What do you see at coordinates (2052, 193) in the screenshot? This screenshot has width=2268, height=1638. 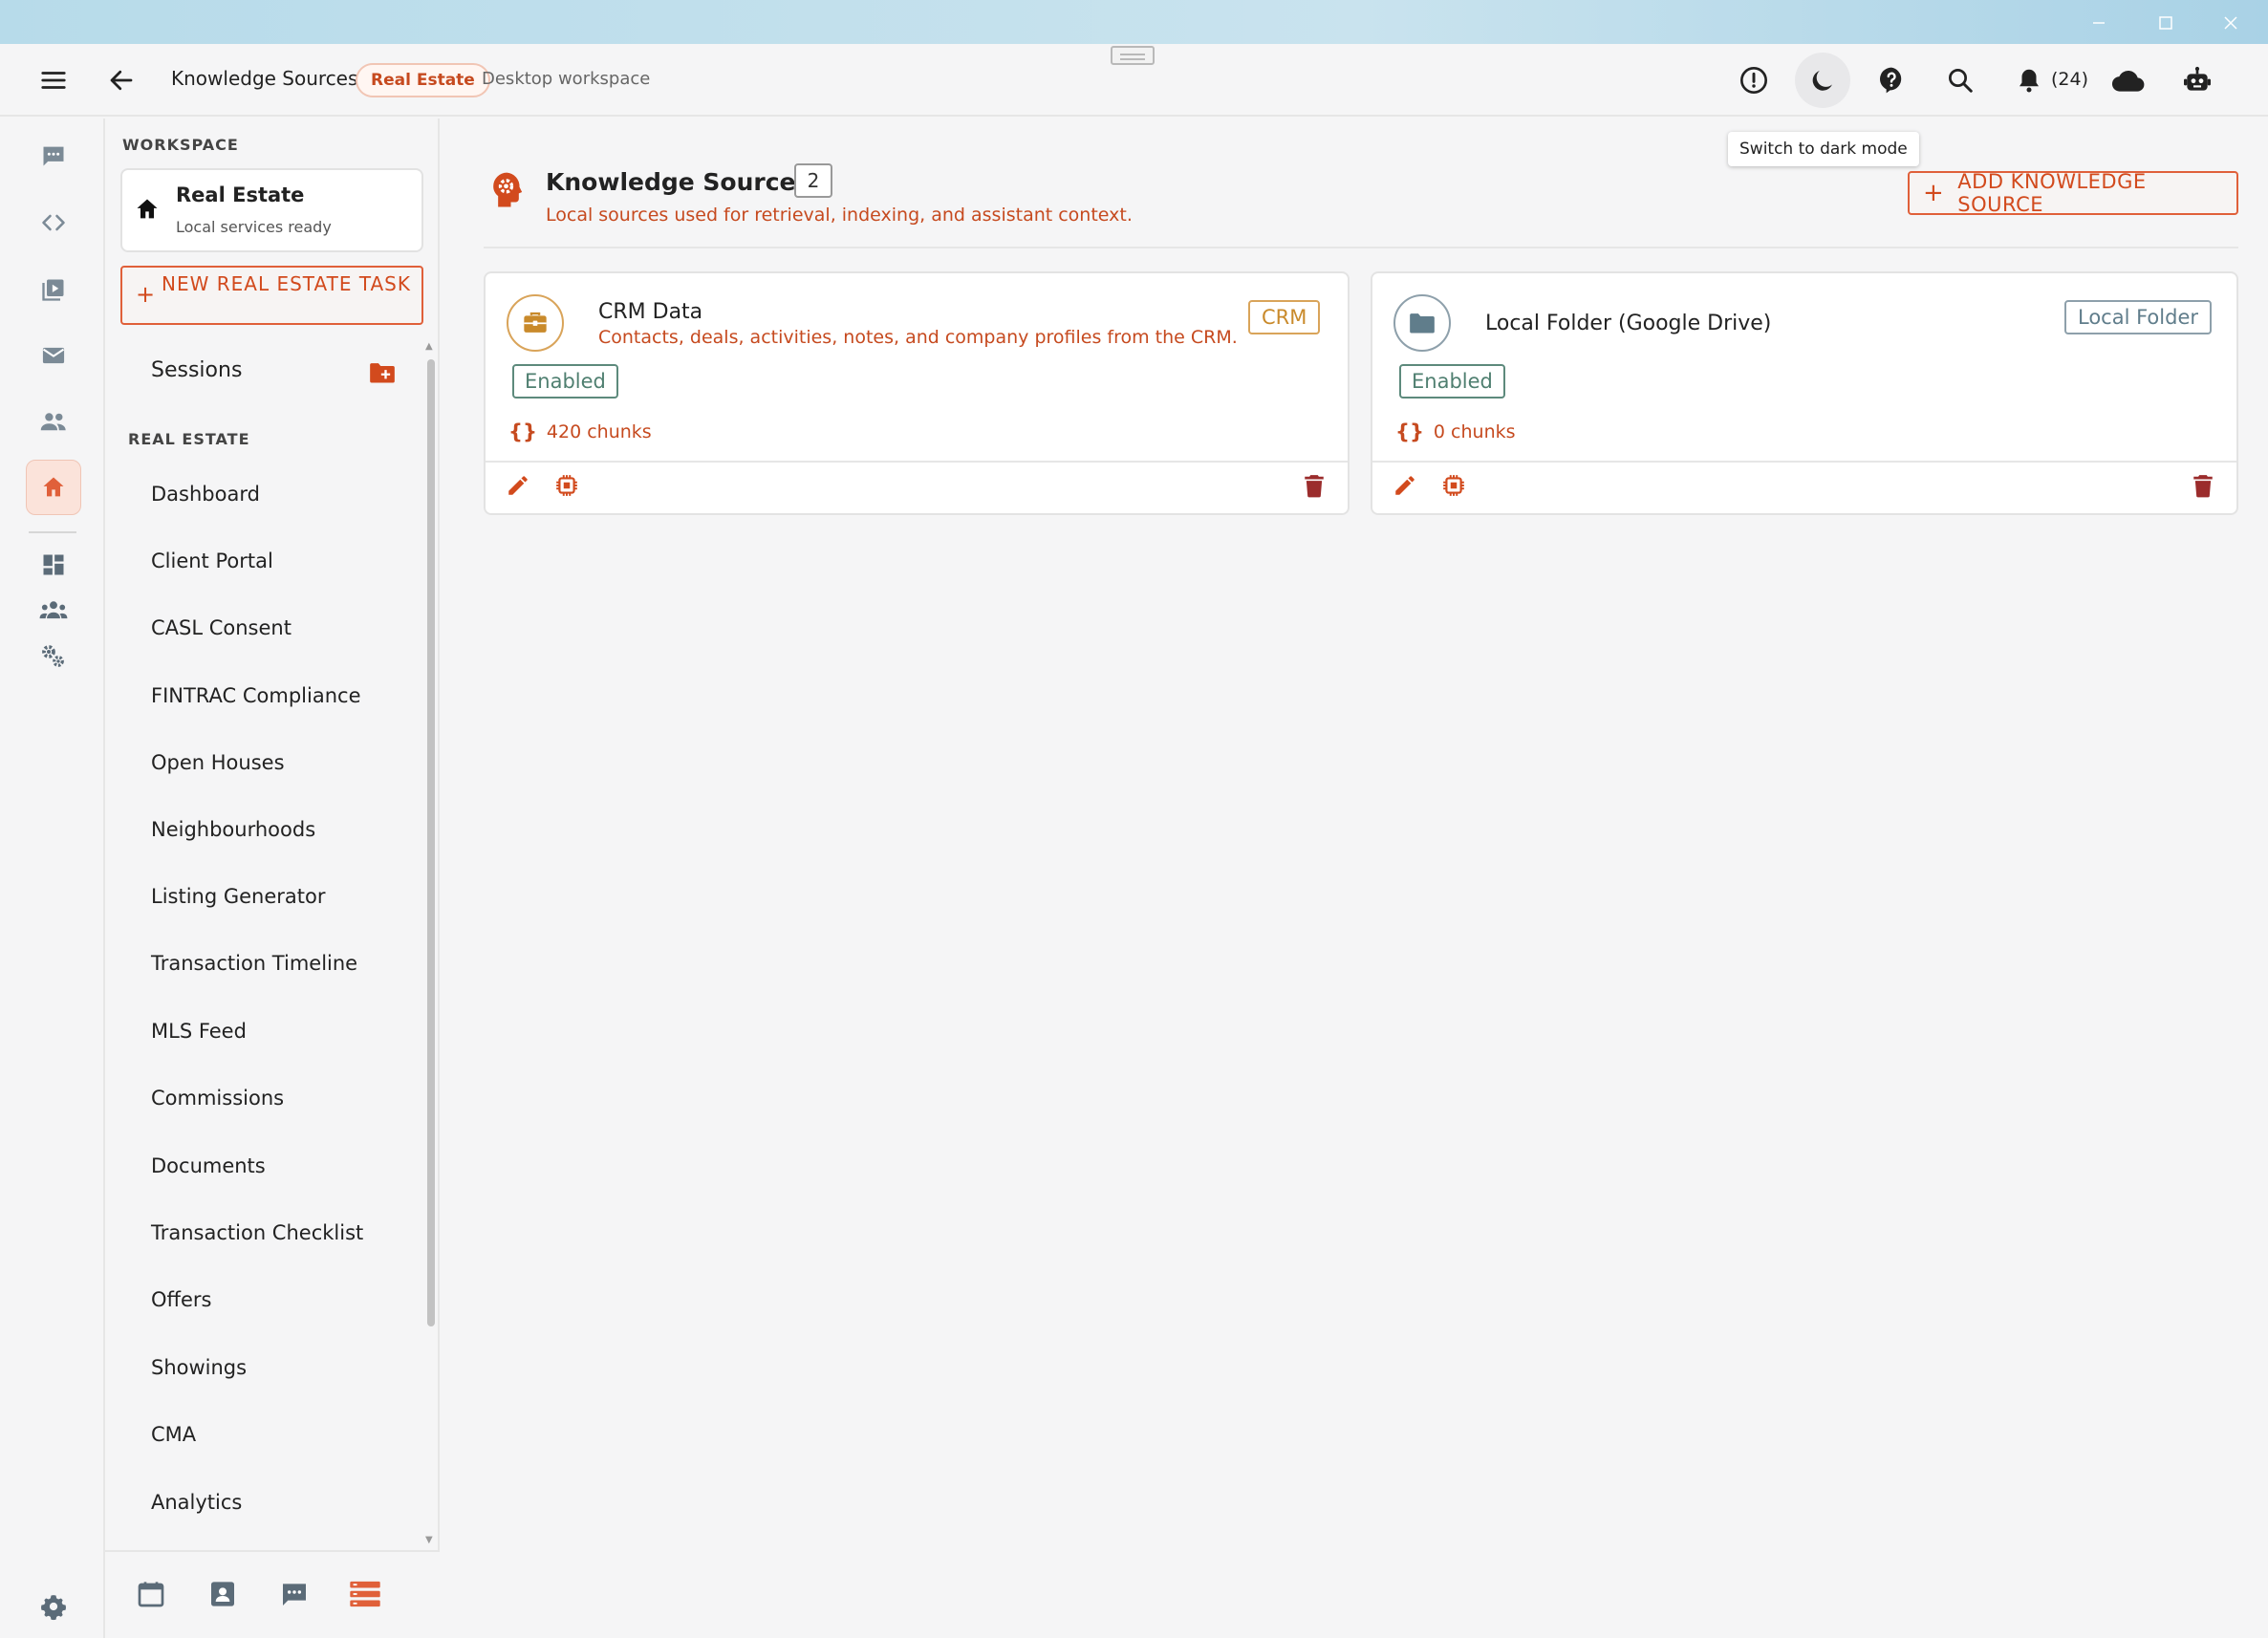 I see `add-knowledge-source-label: ADD KNOWLEDGE SOURCE` at bounding box center [2052, 193].